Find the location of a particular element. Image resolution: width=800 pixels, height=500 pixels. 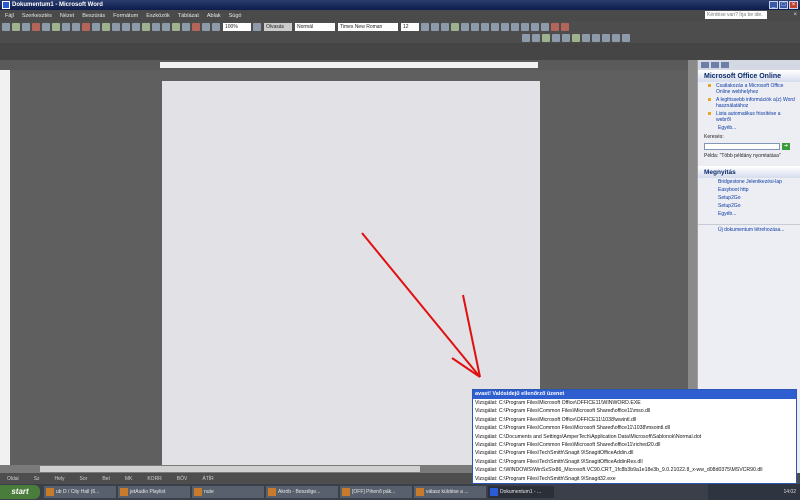

drawing-tool-icon is located at coordinates (526, 37).